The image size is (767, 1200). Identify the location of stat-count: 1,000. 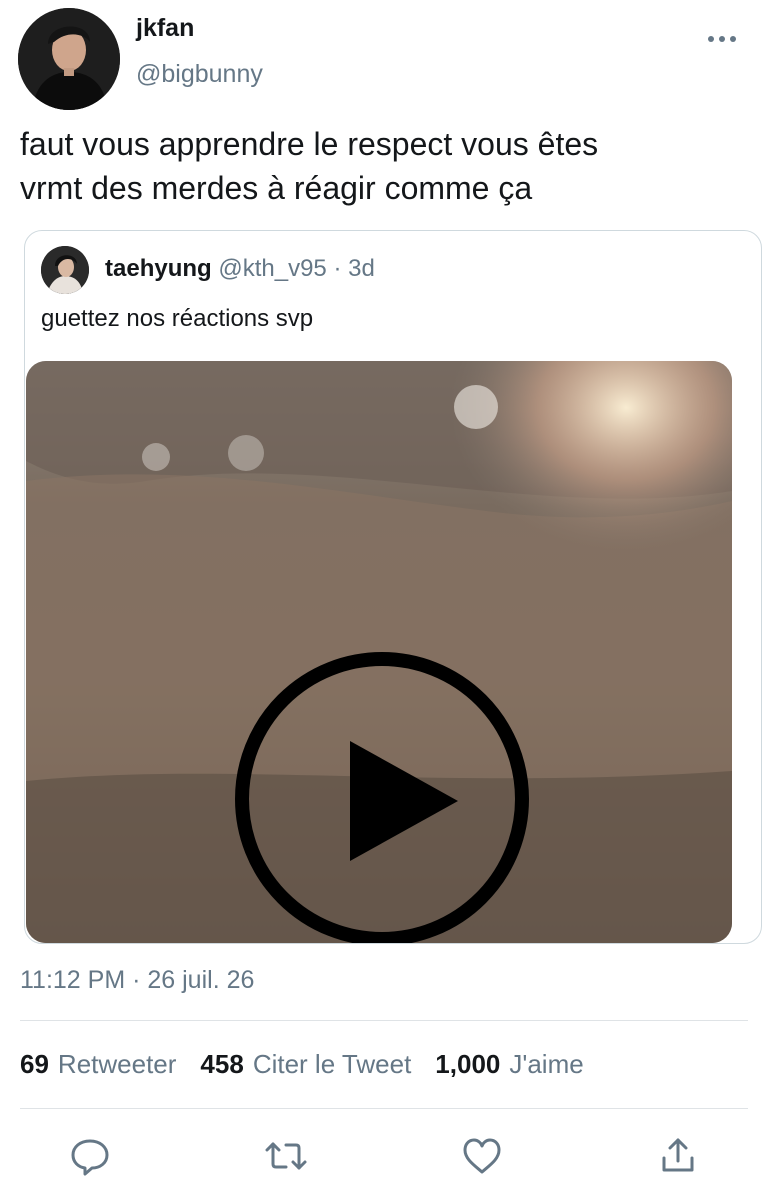
(468, 1064).